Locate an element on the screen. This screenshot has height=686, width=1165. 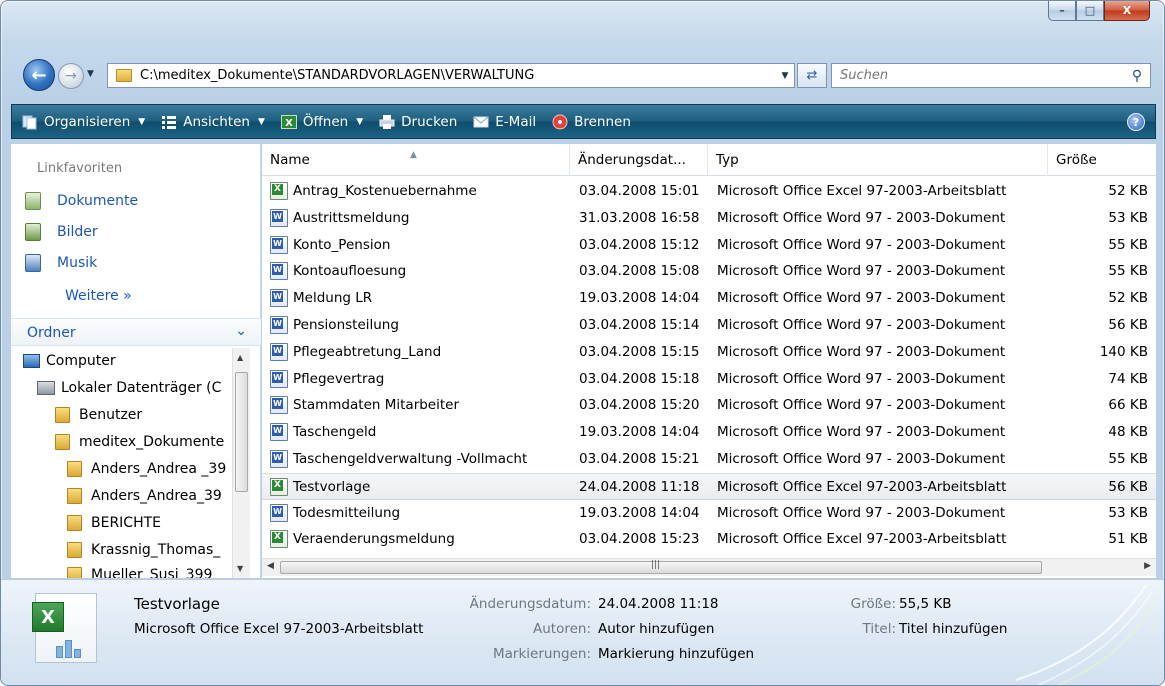
arrow-right-icon: → is located at coordinates (71, 76).